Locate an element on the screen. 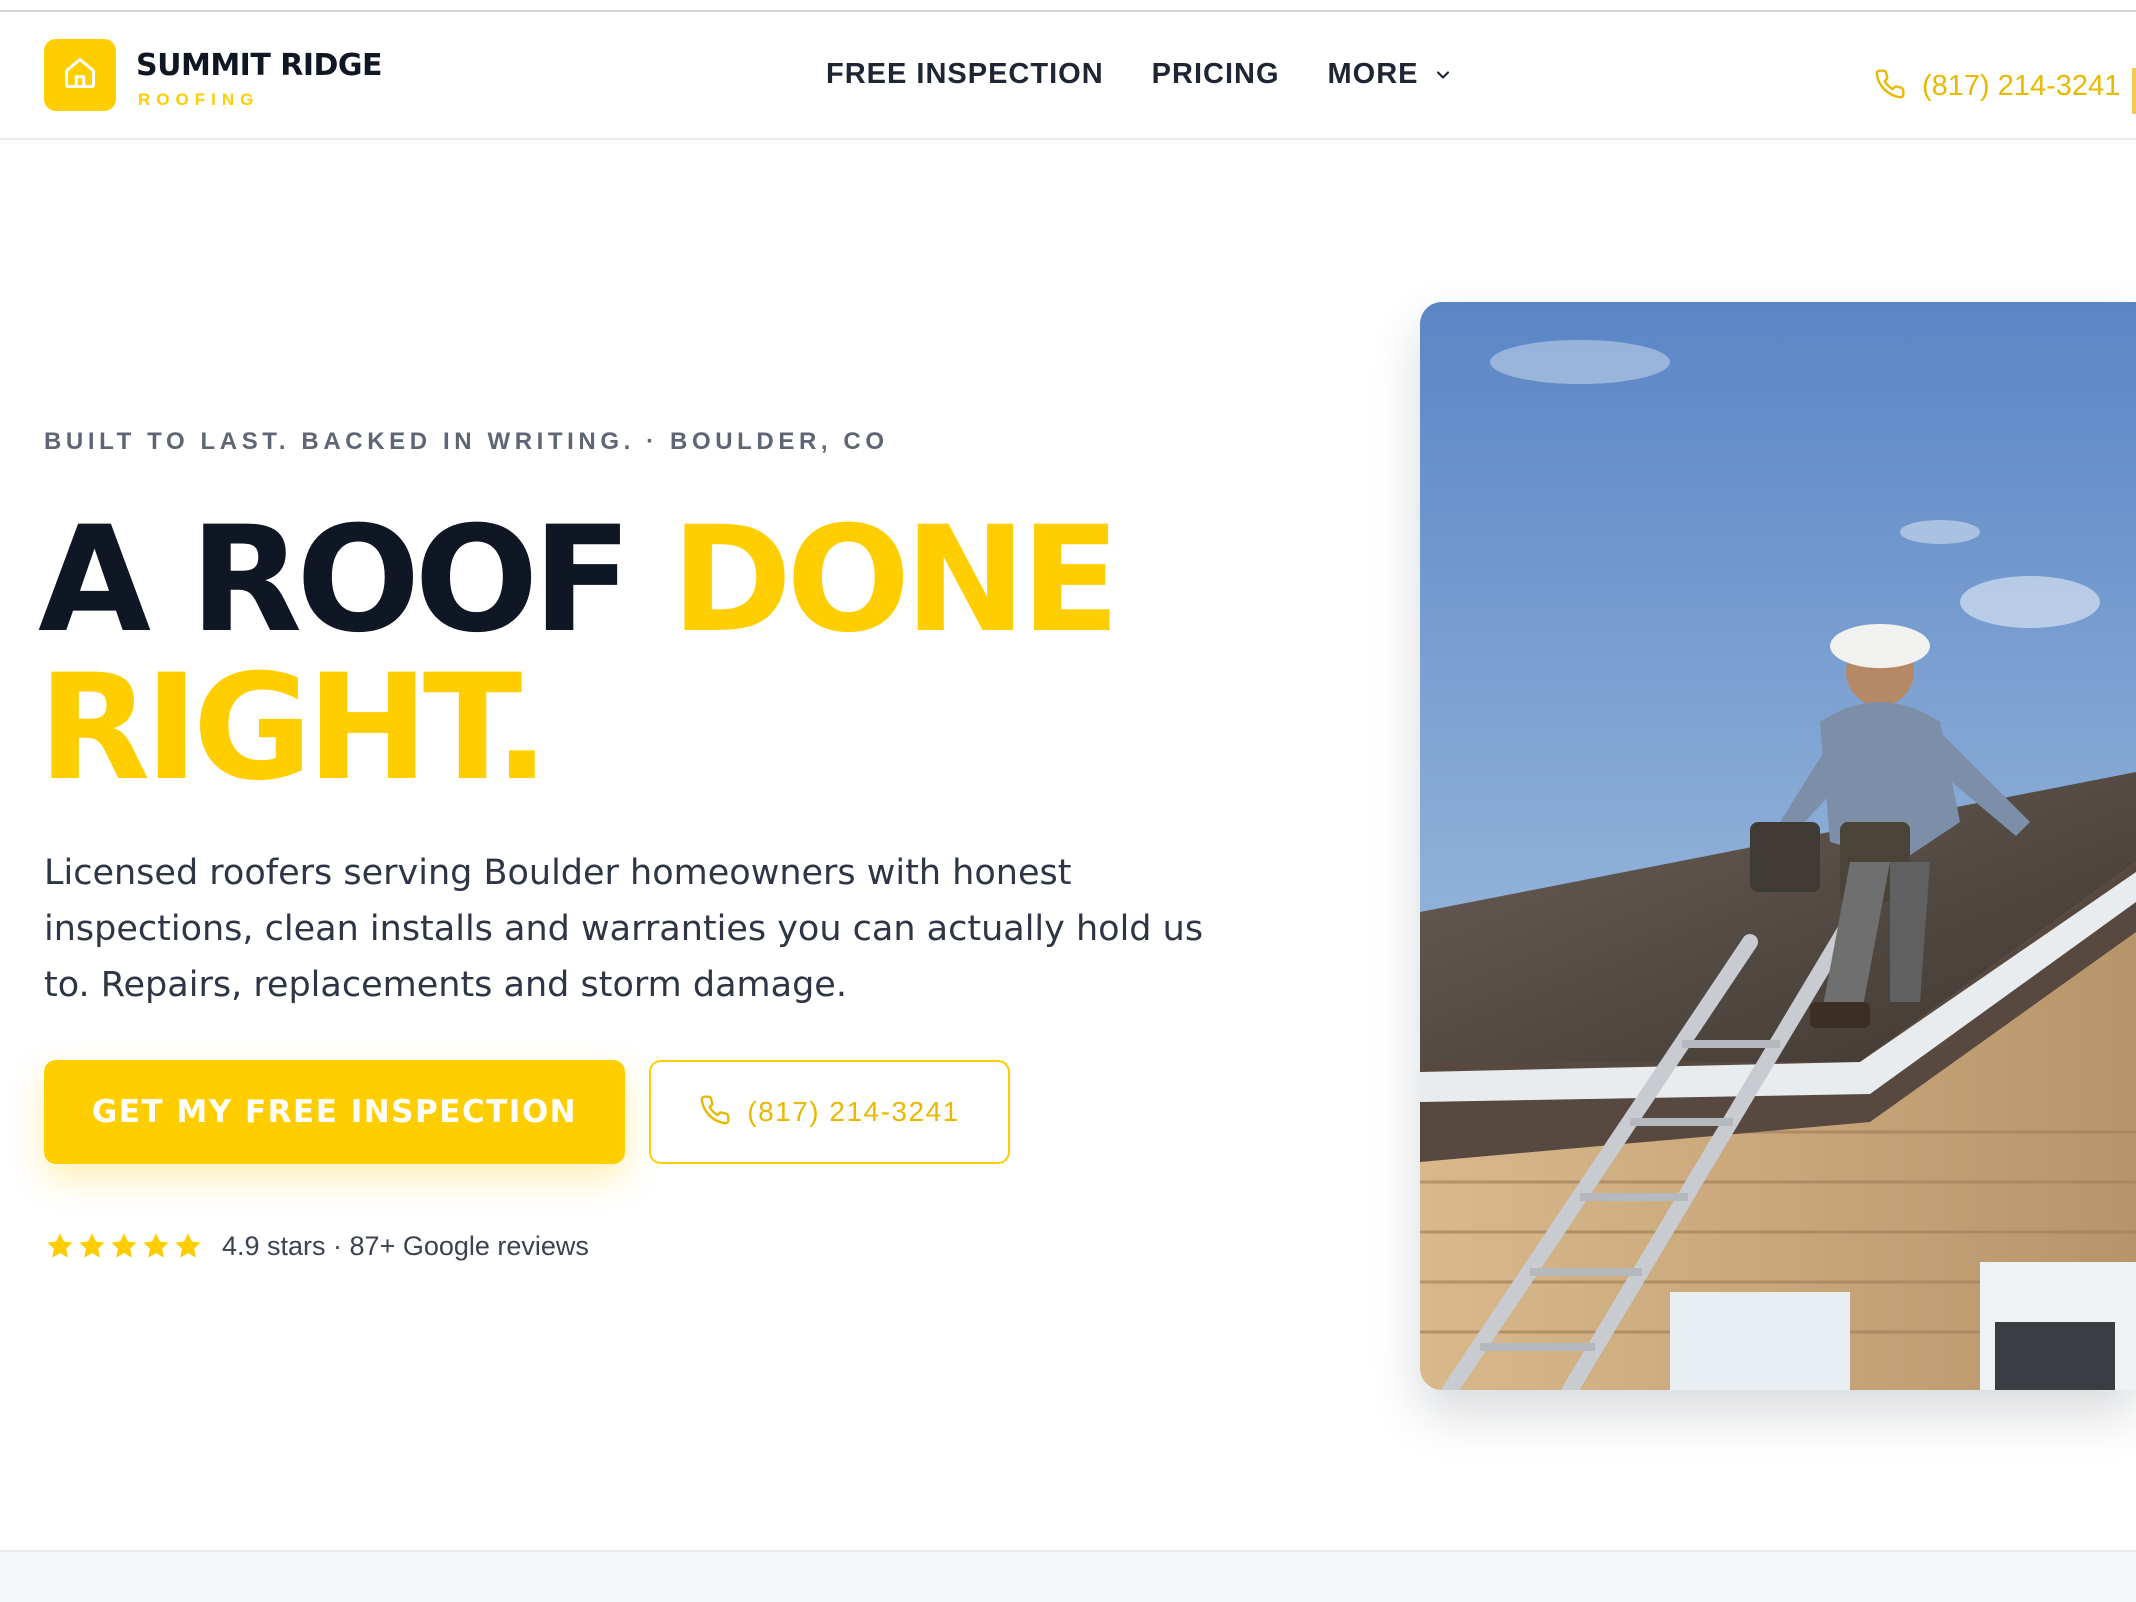 The image size is (2136, 1602). home-icon is located at coordinates (80, 75).